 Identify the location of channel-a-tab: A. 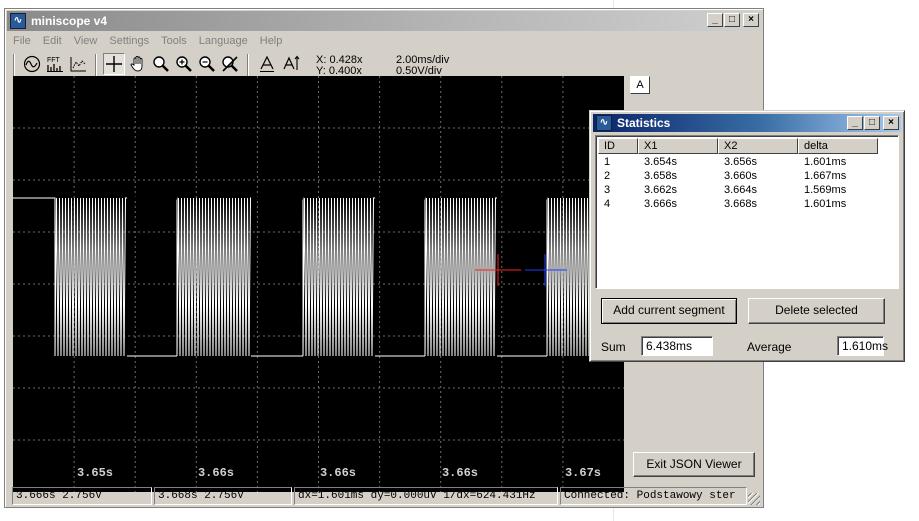
(640, 85).